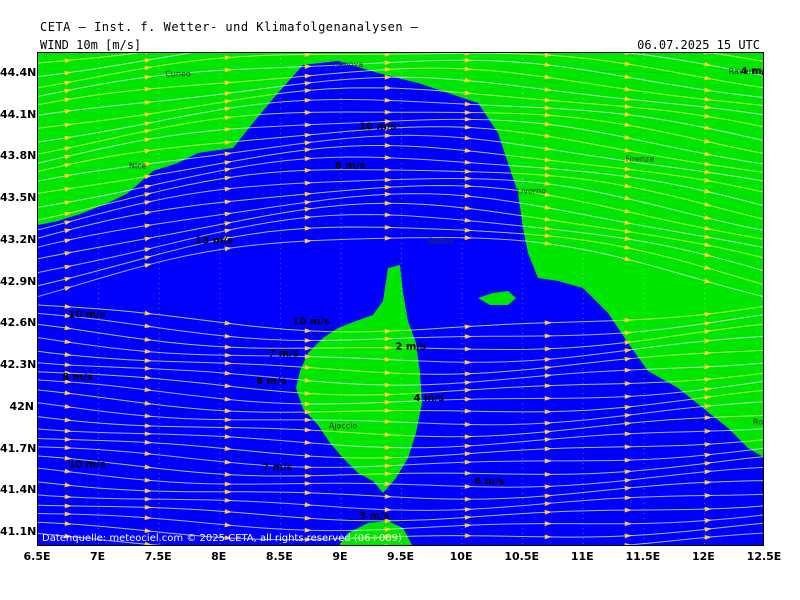 This screenshot has height=600, width=800. Describe the element at coordinates (219, 556) in the screenshot. I see `longitude-tick-label: 8E` at that location.